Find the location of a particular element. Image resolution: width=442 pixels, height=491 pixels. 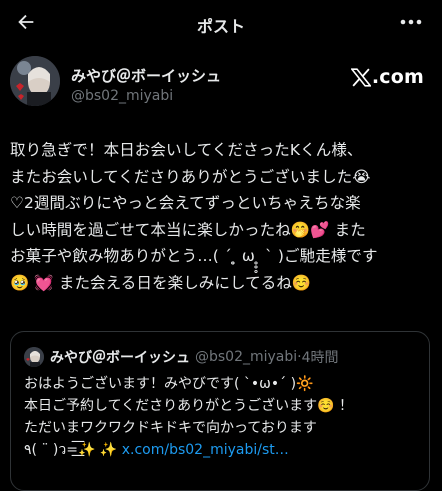

quoted-handle: @bs02_miyabi is located at coordinates (246, 357).